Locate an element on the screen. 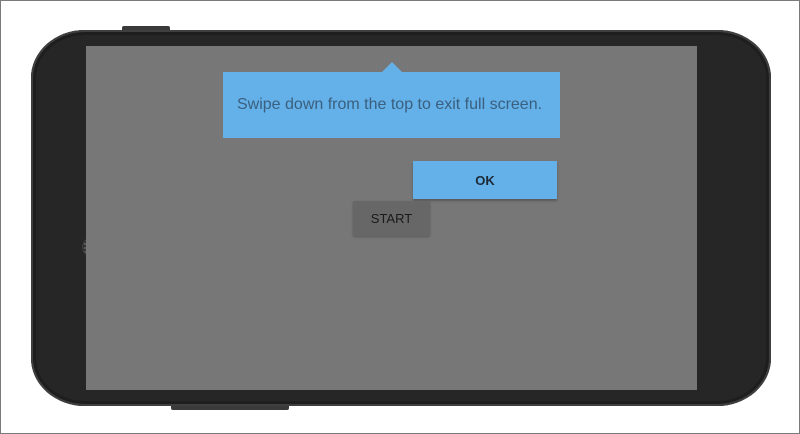 The image size is (800, 434). start-button-label: START is located at coordinates (391, 218).